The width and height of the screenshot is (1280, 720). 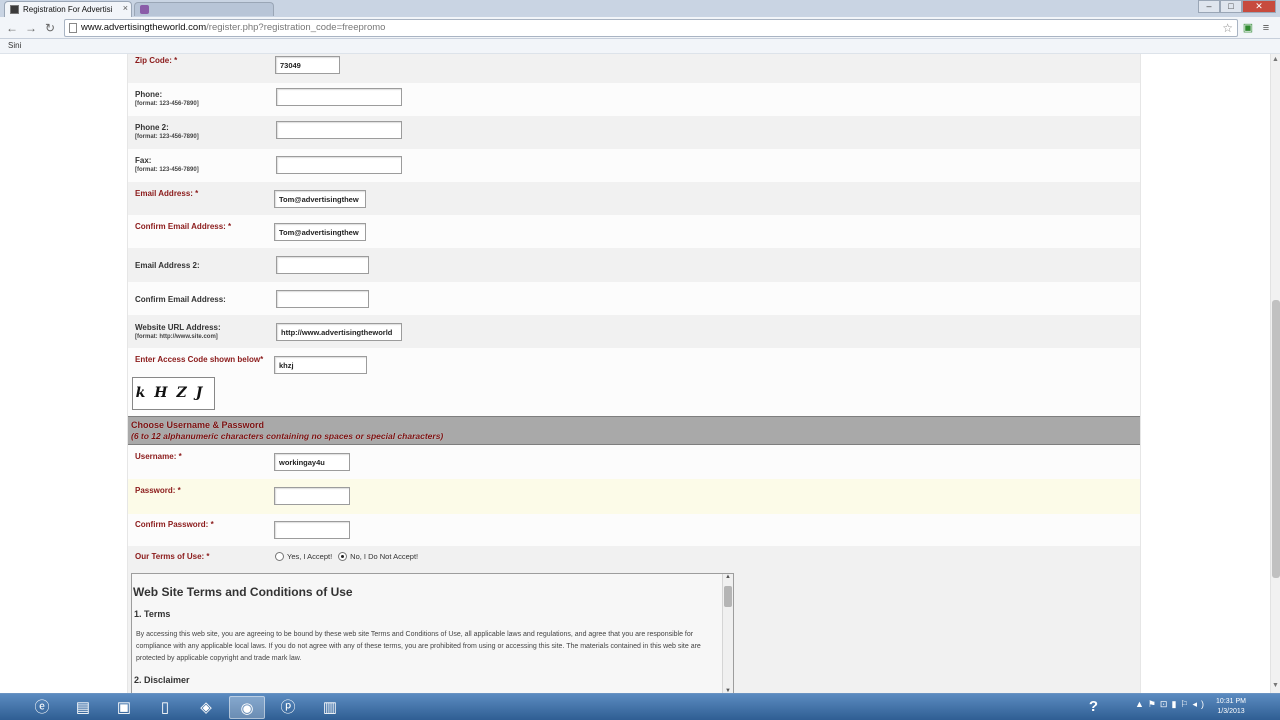 What do you see at coordinates (634, 165) in the screenshot?
I see `form-row-fax: Fax: [format: 123-456-7890]` at bounding box center [634, 165].